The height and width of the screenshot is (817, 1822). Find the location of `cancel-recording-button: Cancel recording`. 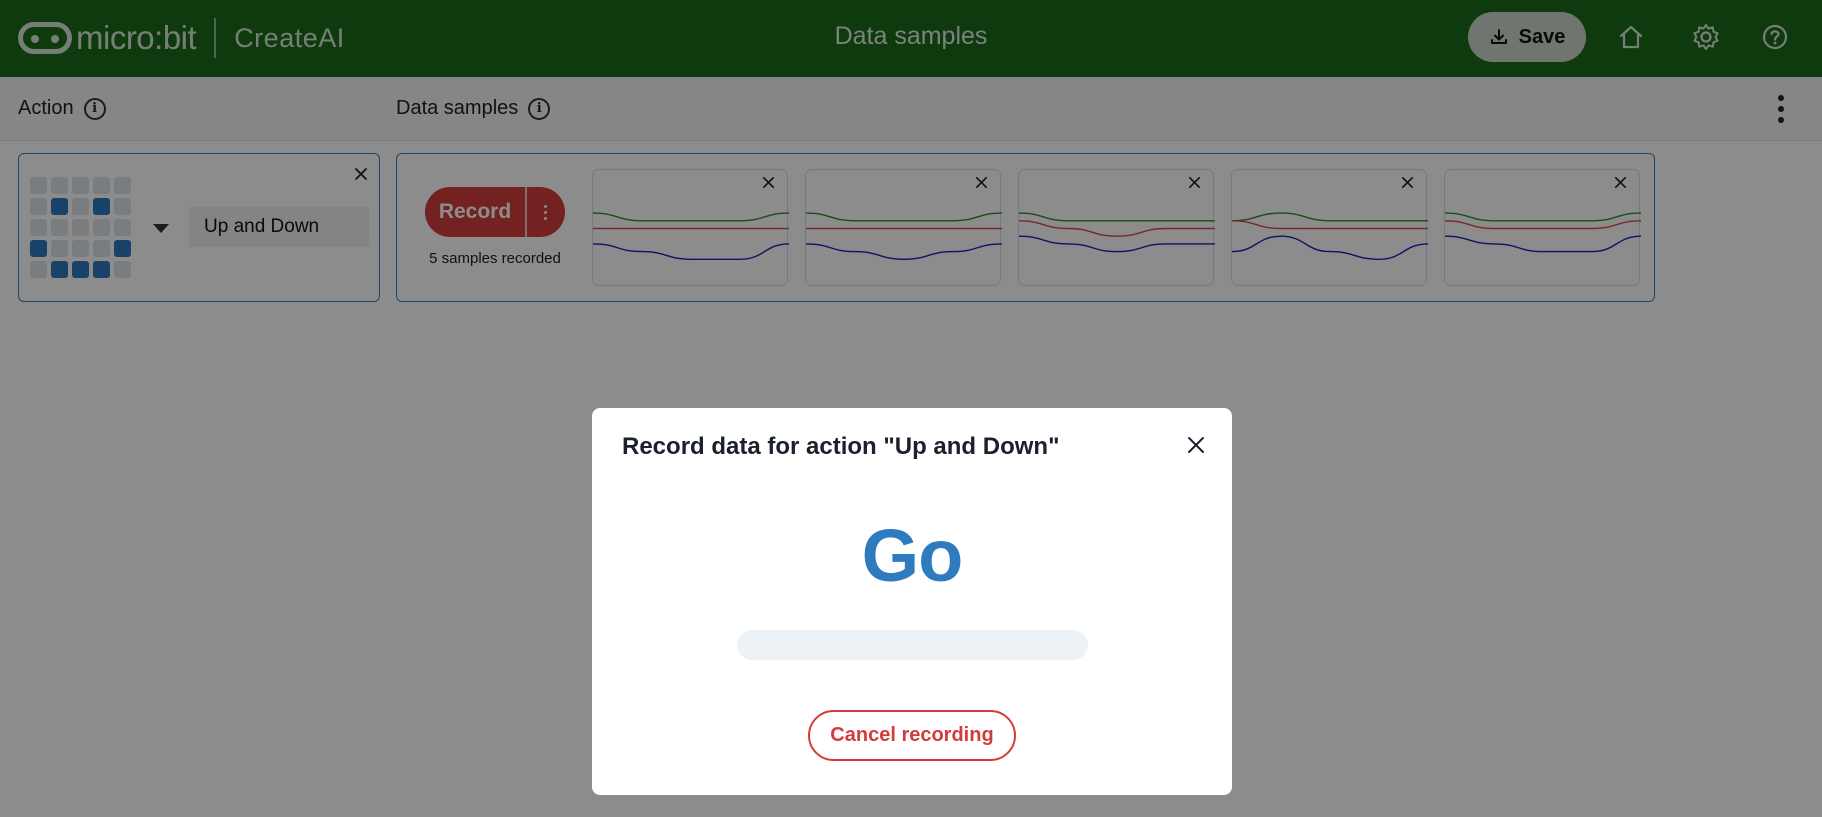

cancel-recording-button: Cancel recording is located at coordinates (912, 735).